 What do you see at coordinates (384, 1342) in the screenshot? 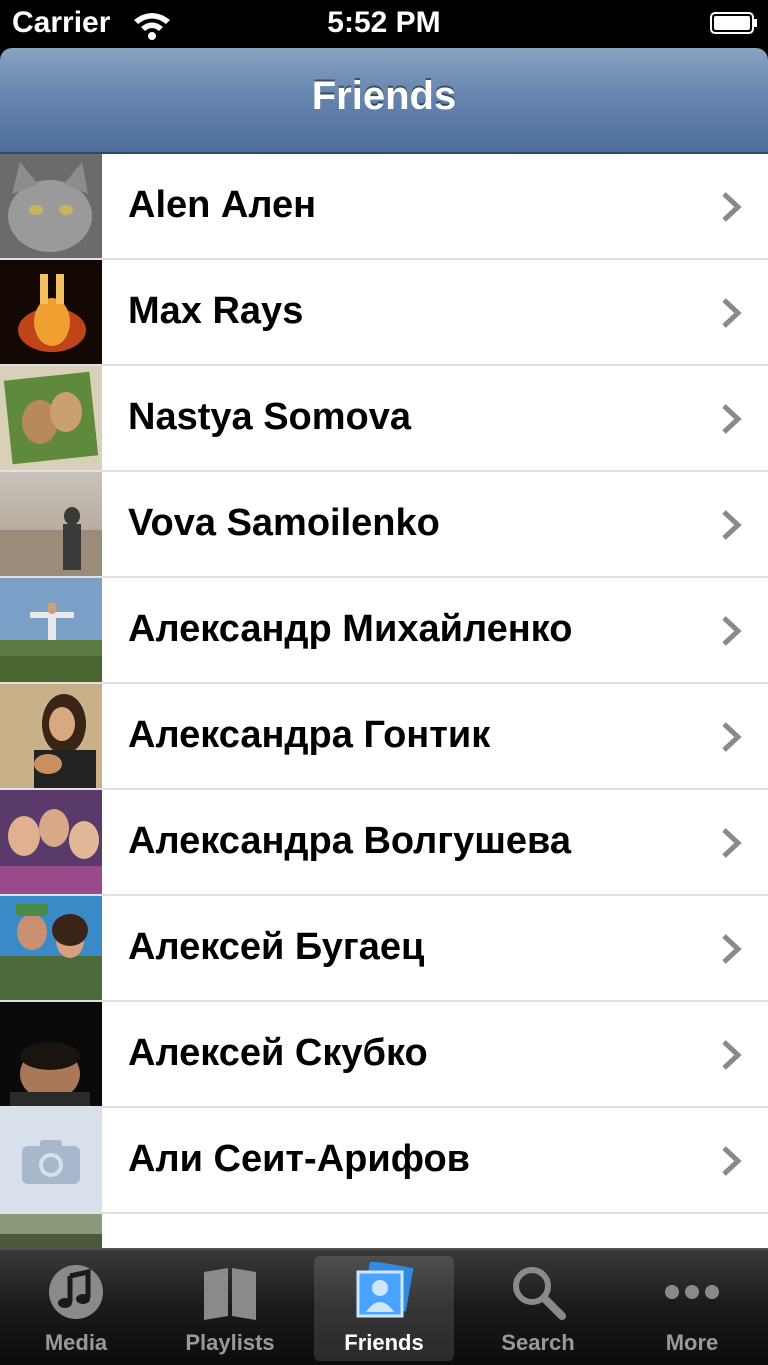
I see `tab-label: Friends` at bounding box center [384, 1342].